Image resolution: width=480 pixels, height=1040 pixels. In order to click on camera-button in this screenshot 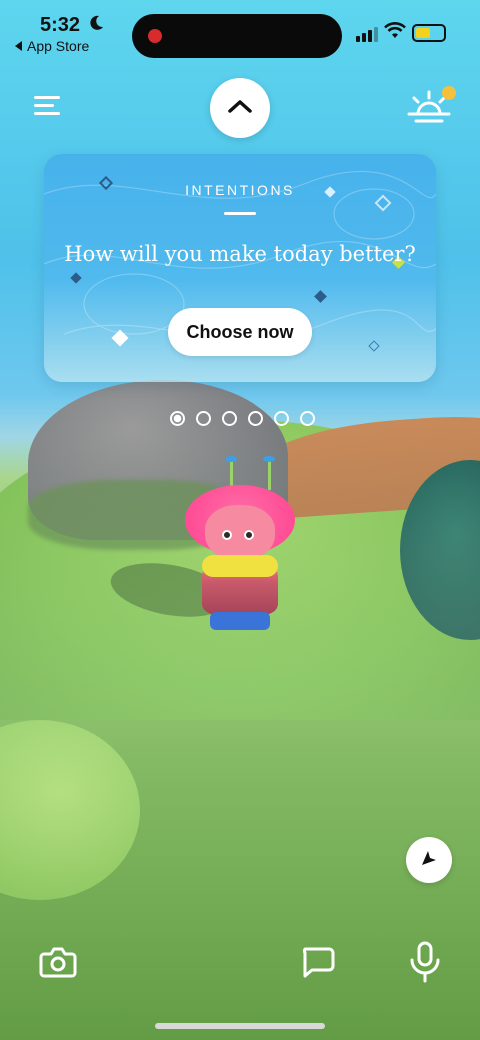, I will do `click(59, 964)`.